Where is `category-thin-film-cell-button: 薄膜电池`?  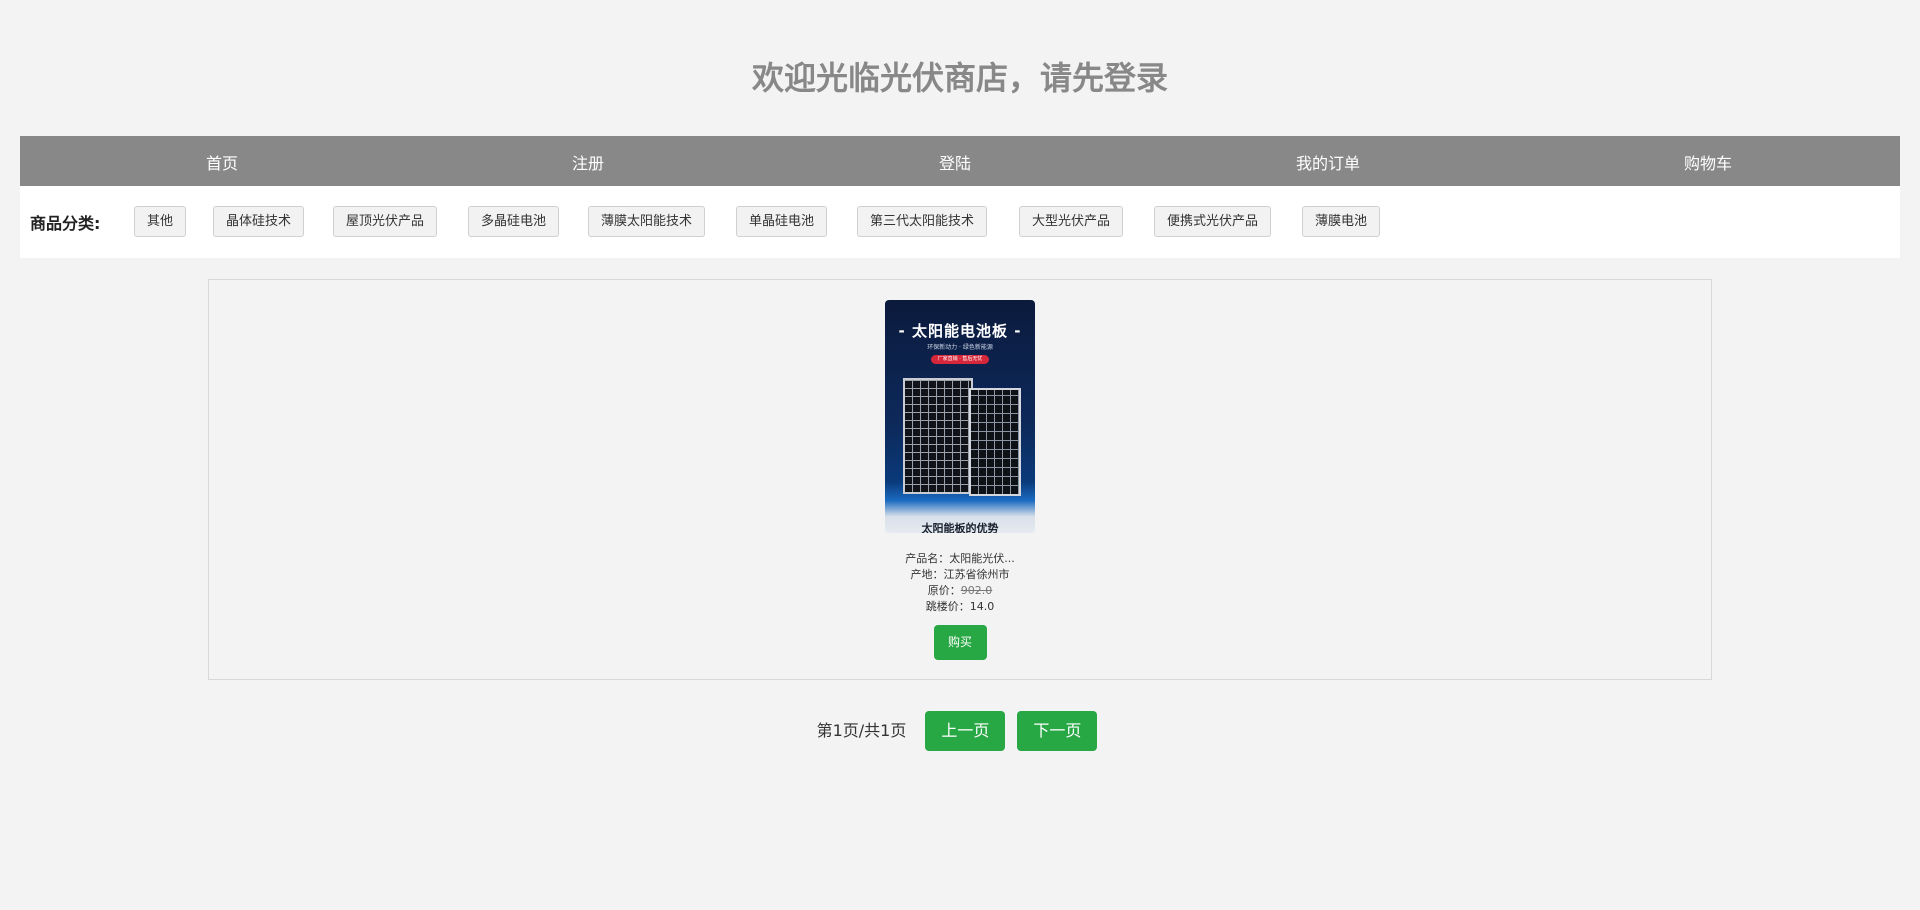 category-thin-film-cell-button: 薄膜电池 is located at coordinates (1341, 221).